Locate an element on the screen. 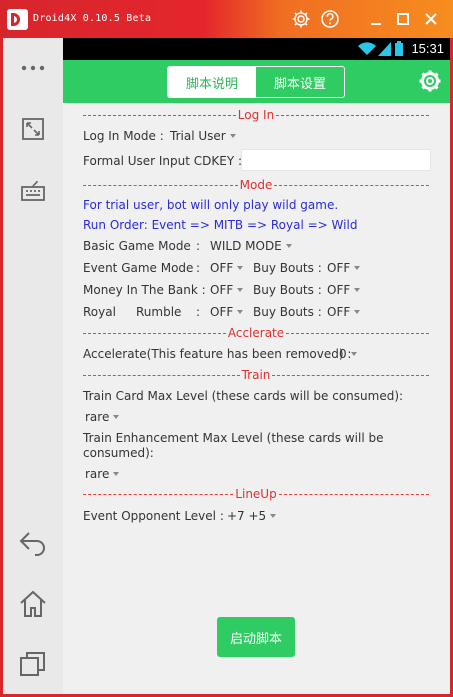  event-mode-value: OFF is located at coordinates (222, 268).